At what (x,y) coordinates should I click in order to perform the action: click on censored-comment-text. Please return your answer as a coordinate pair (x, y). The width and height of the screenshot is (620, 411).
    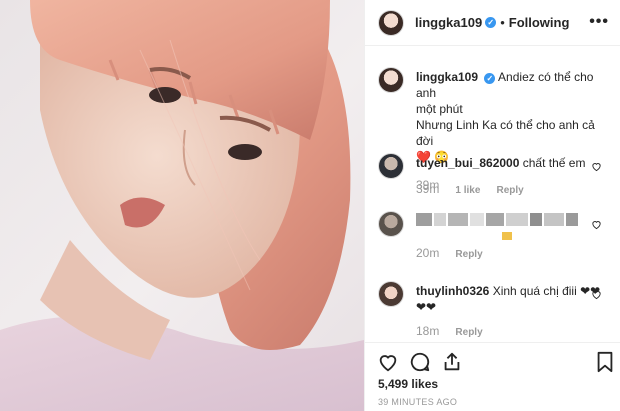
    Looking at the image, I should click on (511, 225).